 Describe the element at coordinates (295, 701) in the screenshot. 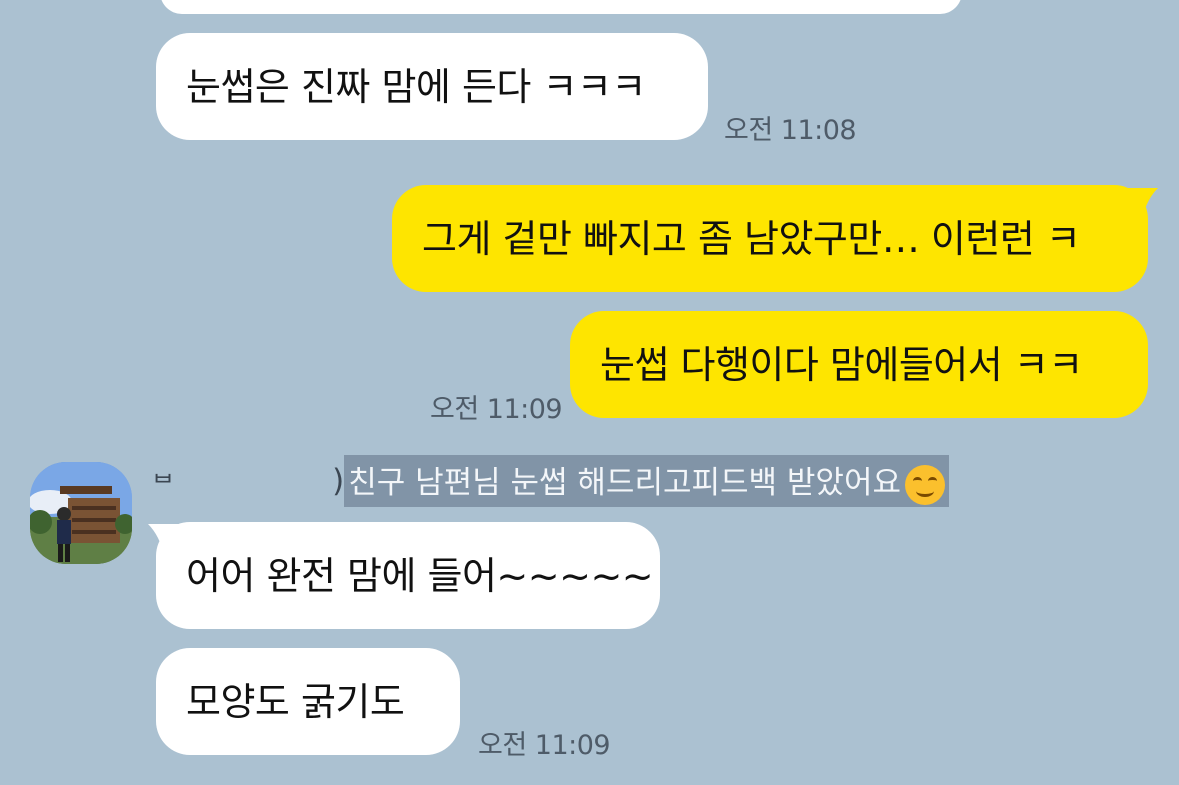

I see `message-text: 모양도 굵기도` at that location.